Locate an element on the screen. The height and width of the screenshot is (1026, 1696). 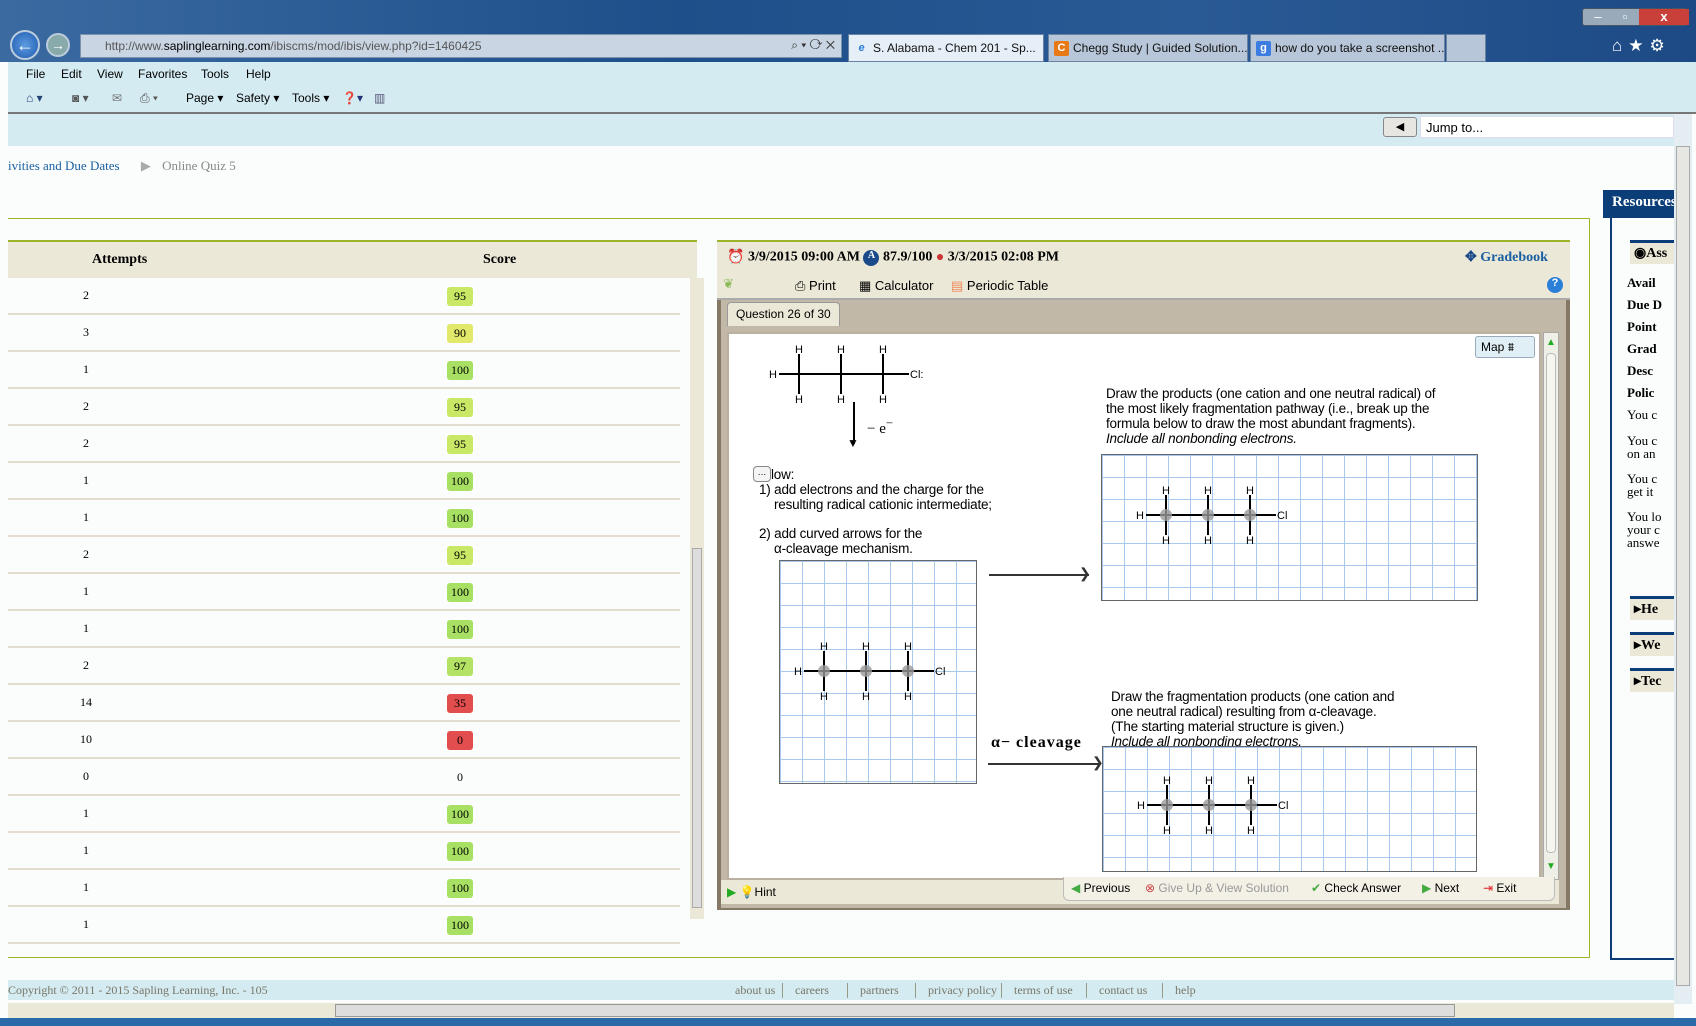
calculator-button: ▦ Calculator is located at coordinates (896, 286).